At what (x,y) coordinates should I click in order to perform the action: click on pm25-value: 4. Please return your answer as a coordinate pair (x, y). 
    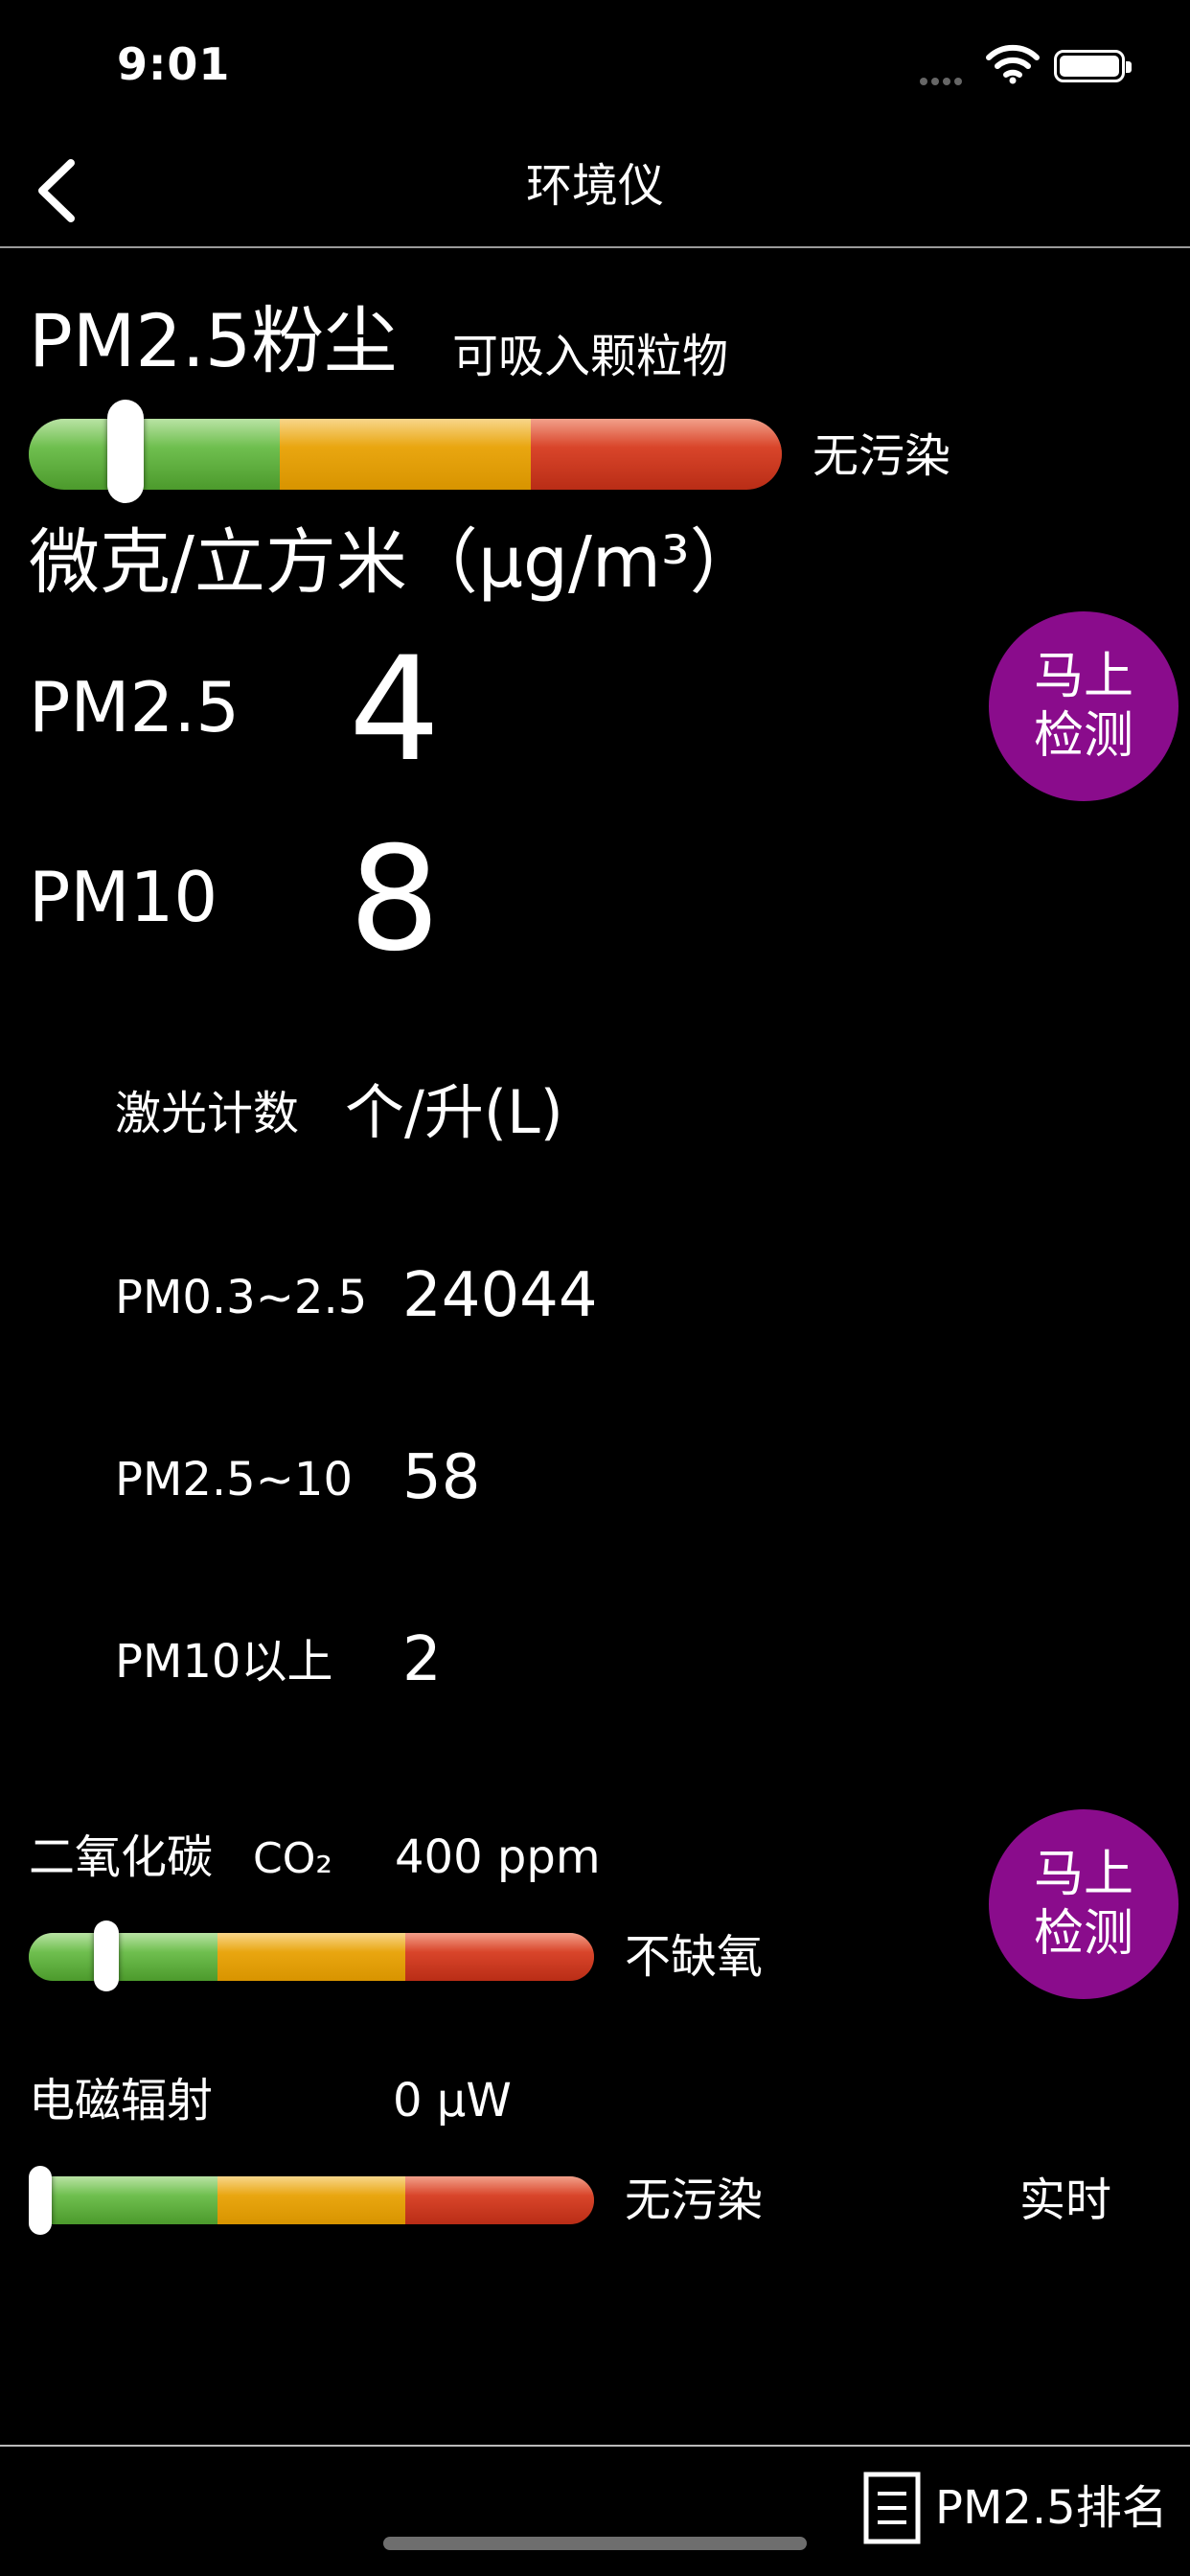
    Looking at the image, I should click on (395, 711).